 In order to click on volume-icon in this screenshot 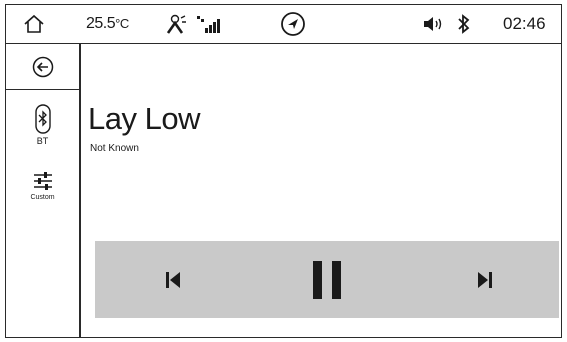, I will do `click(433, 23)`.